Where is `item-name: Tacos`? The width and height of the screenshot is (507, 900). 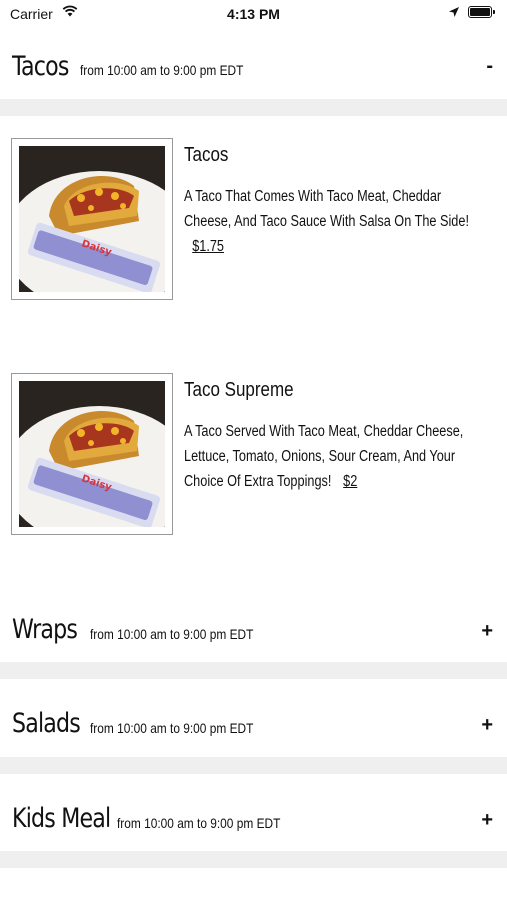 item-name: Tacos is located at coordinates (206, 155).